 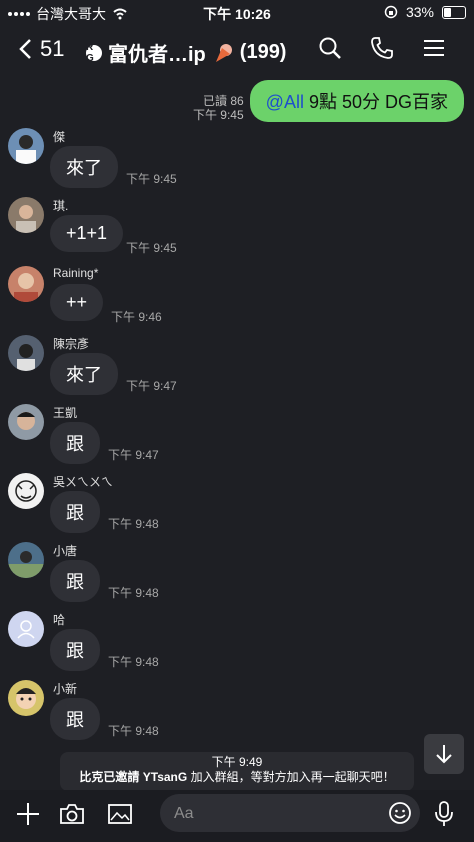 What do you see at coordinates (285, 102) in the screenshot?
I see `mention-all: @All` at bounding box center [285, 102].